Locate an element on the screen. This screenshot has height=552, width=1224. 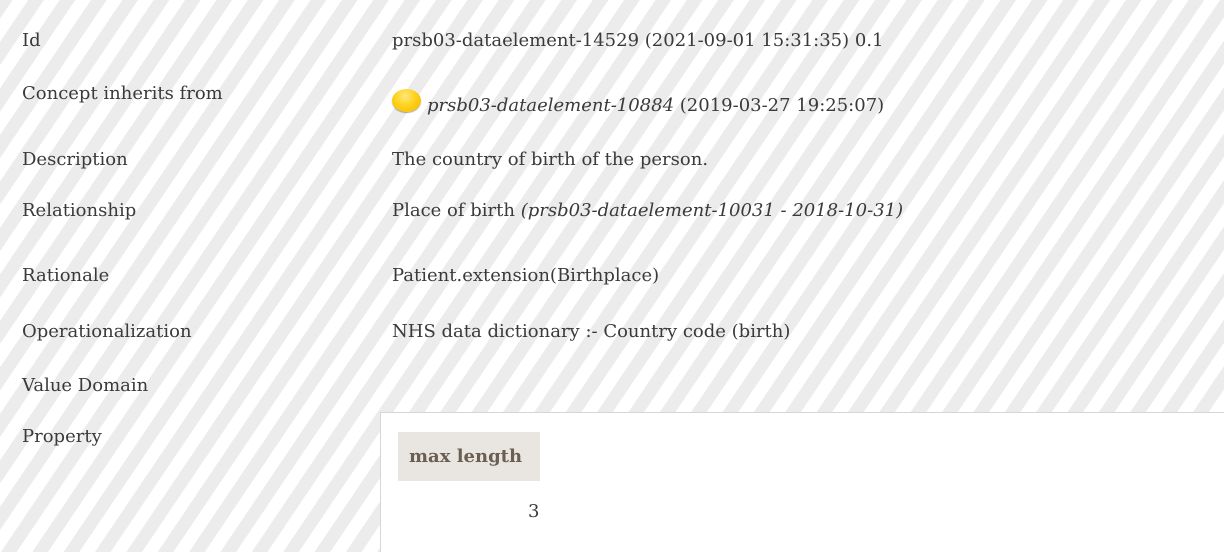
inherits-date: (2019-03-27 19:25:07) is located at coordinates (782, 105).